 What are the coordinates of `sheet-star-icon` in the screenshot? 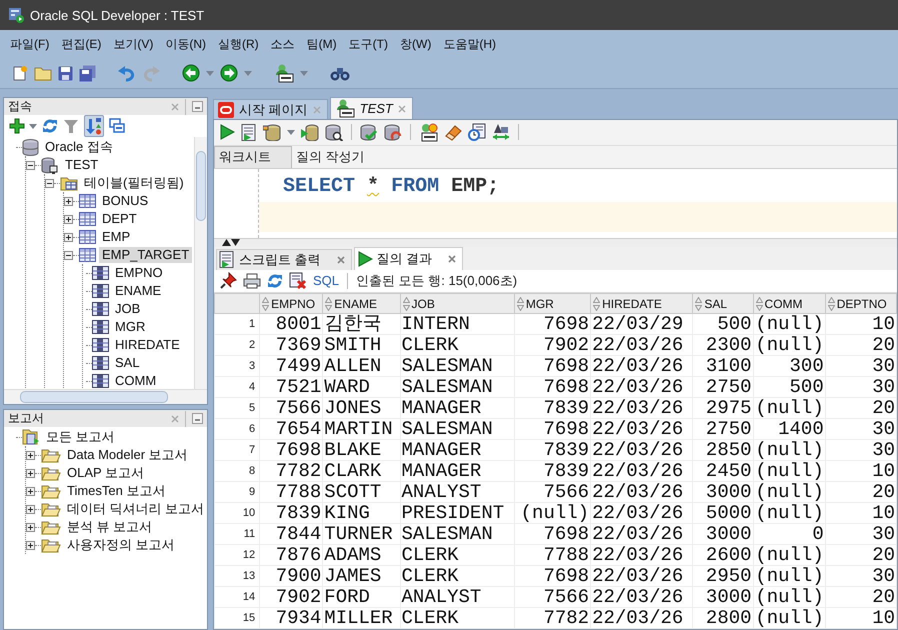 It's located at (428, 132).